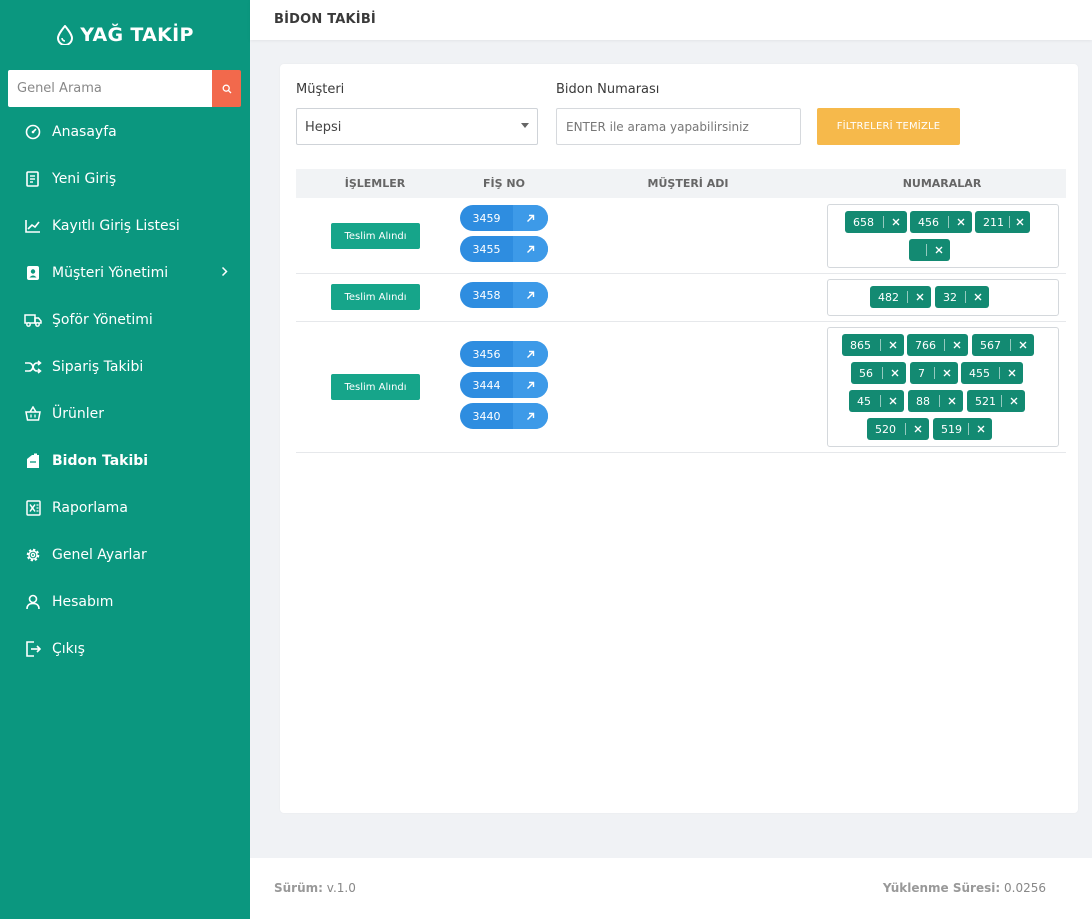 The width and height of the screenshot is (1092, 919). Describe the element at coordinates (504, 249) in the screenshot. I see `fis-link: 3455` at that location.